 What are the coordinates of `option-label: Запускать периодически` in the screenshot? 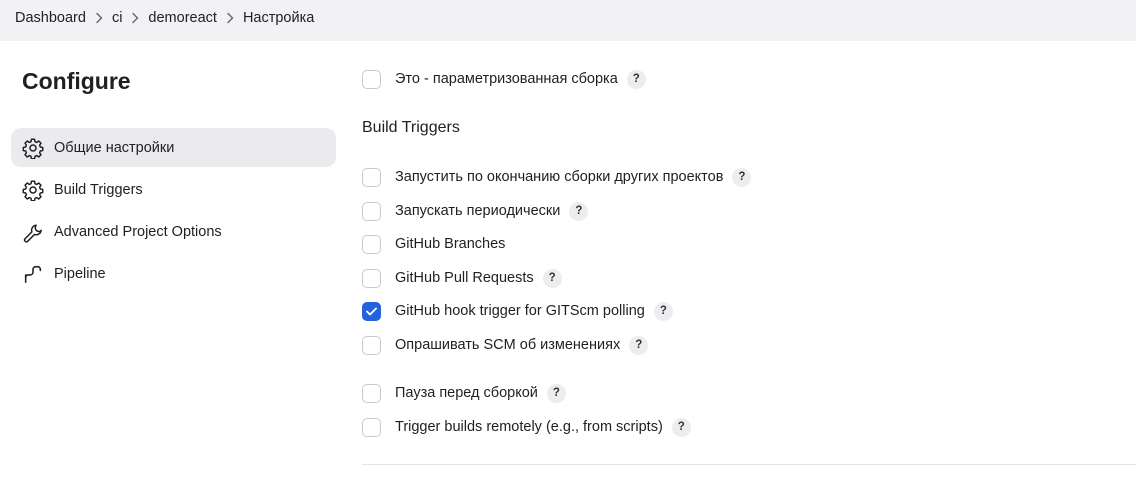 It's located at (478, 211).